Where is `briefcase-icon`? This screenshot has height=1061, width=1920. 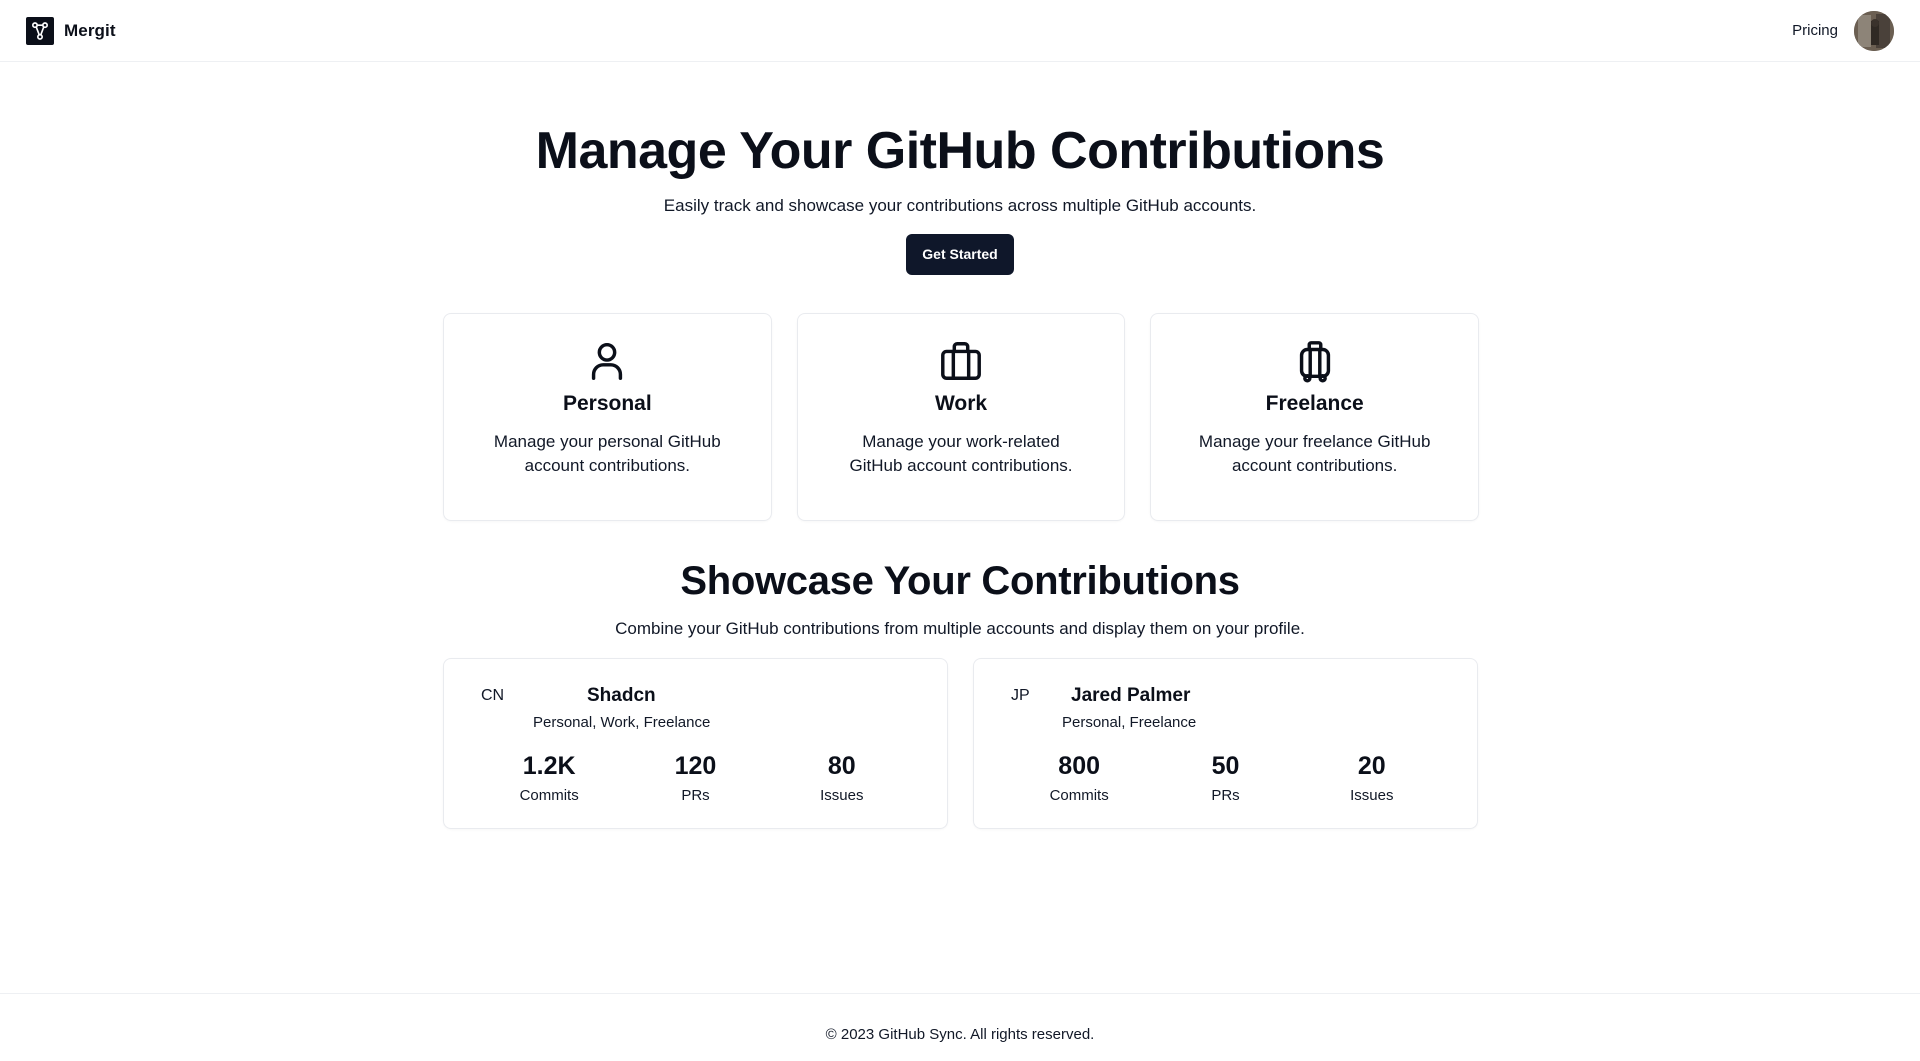 briefcase-icon is located at coordinates (961, 361).